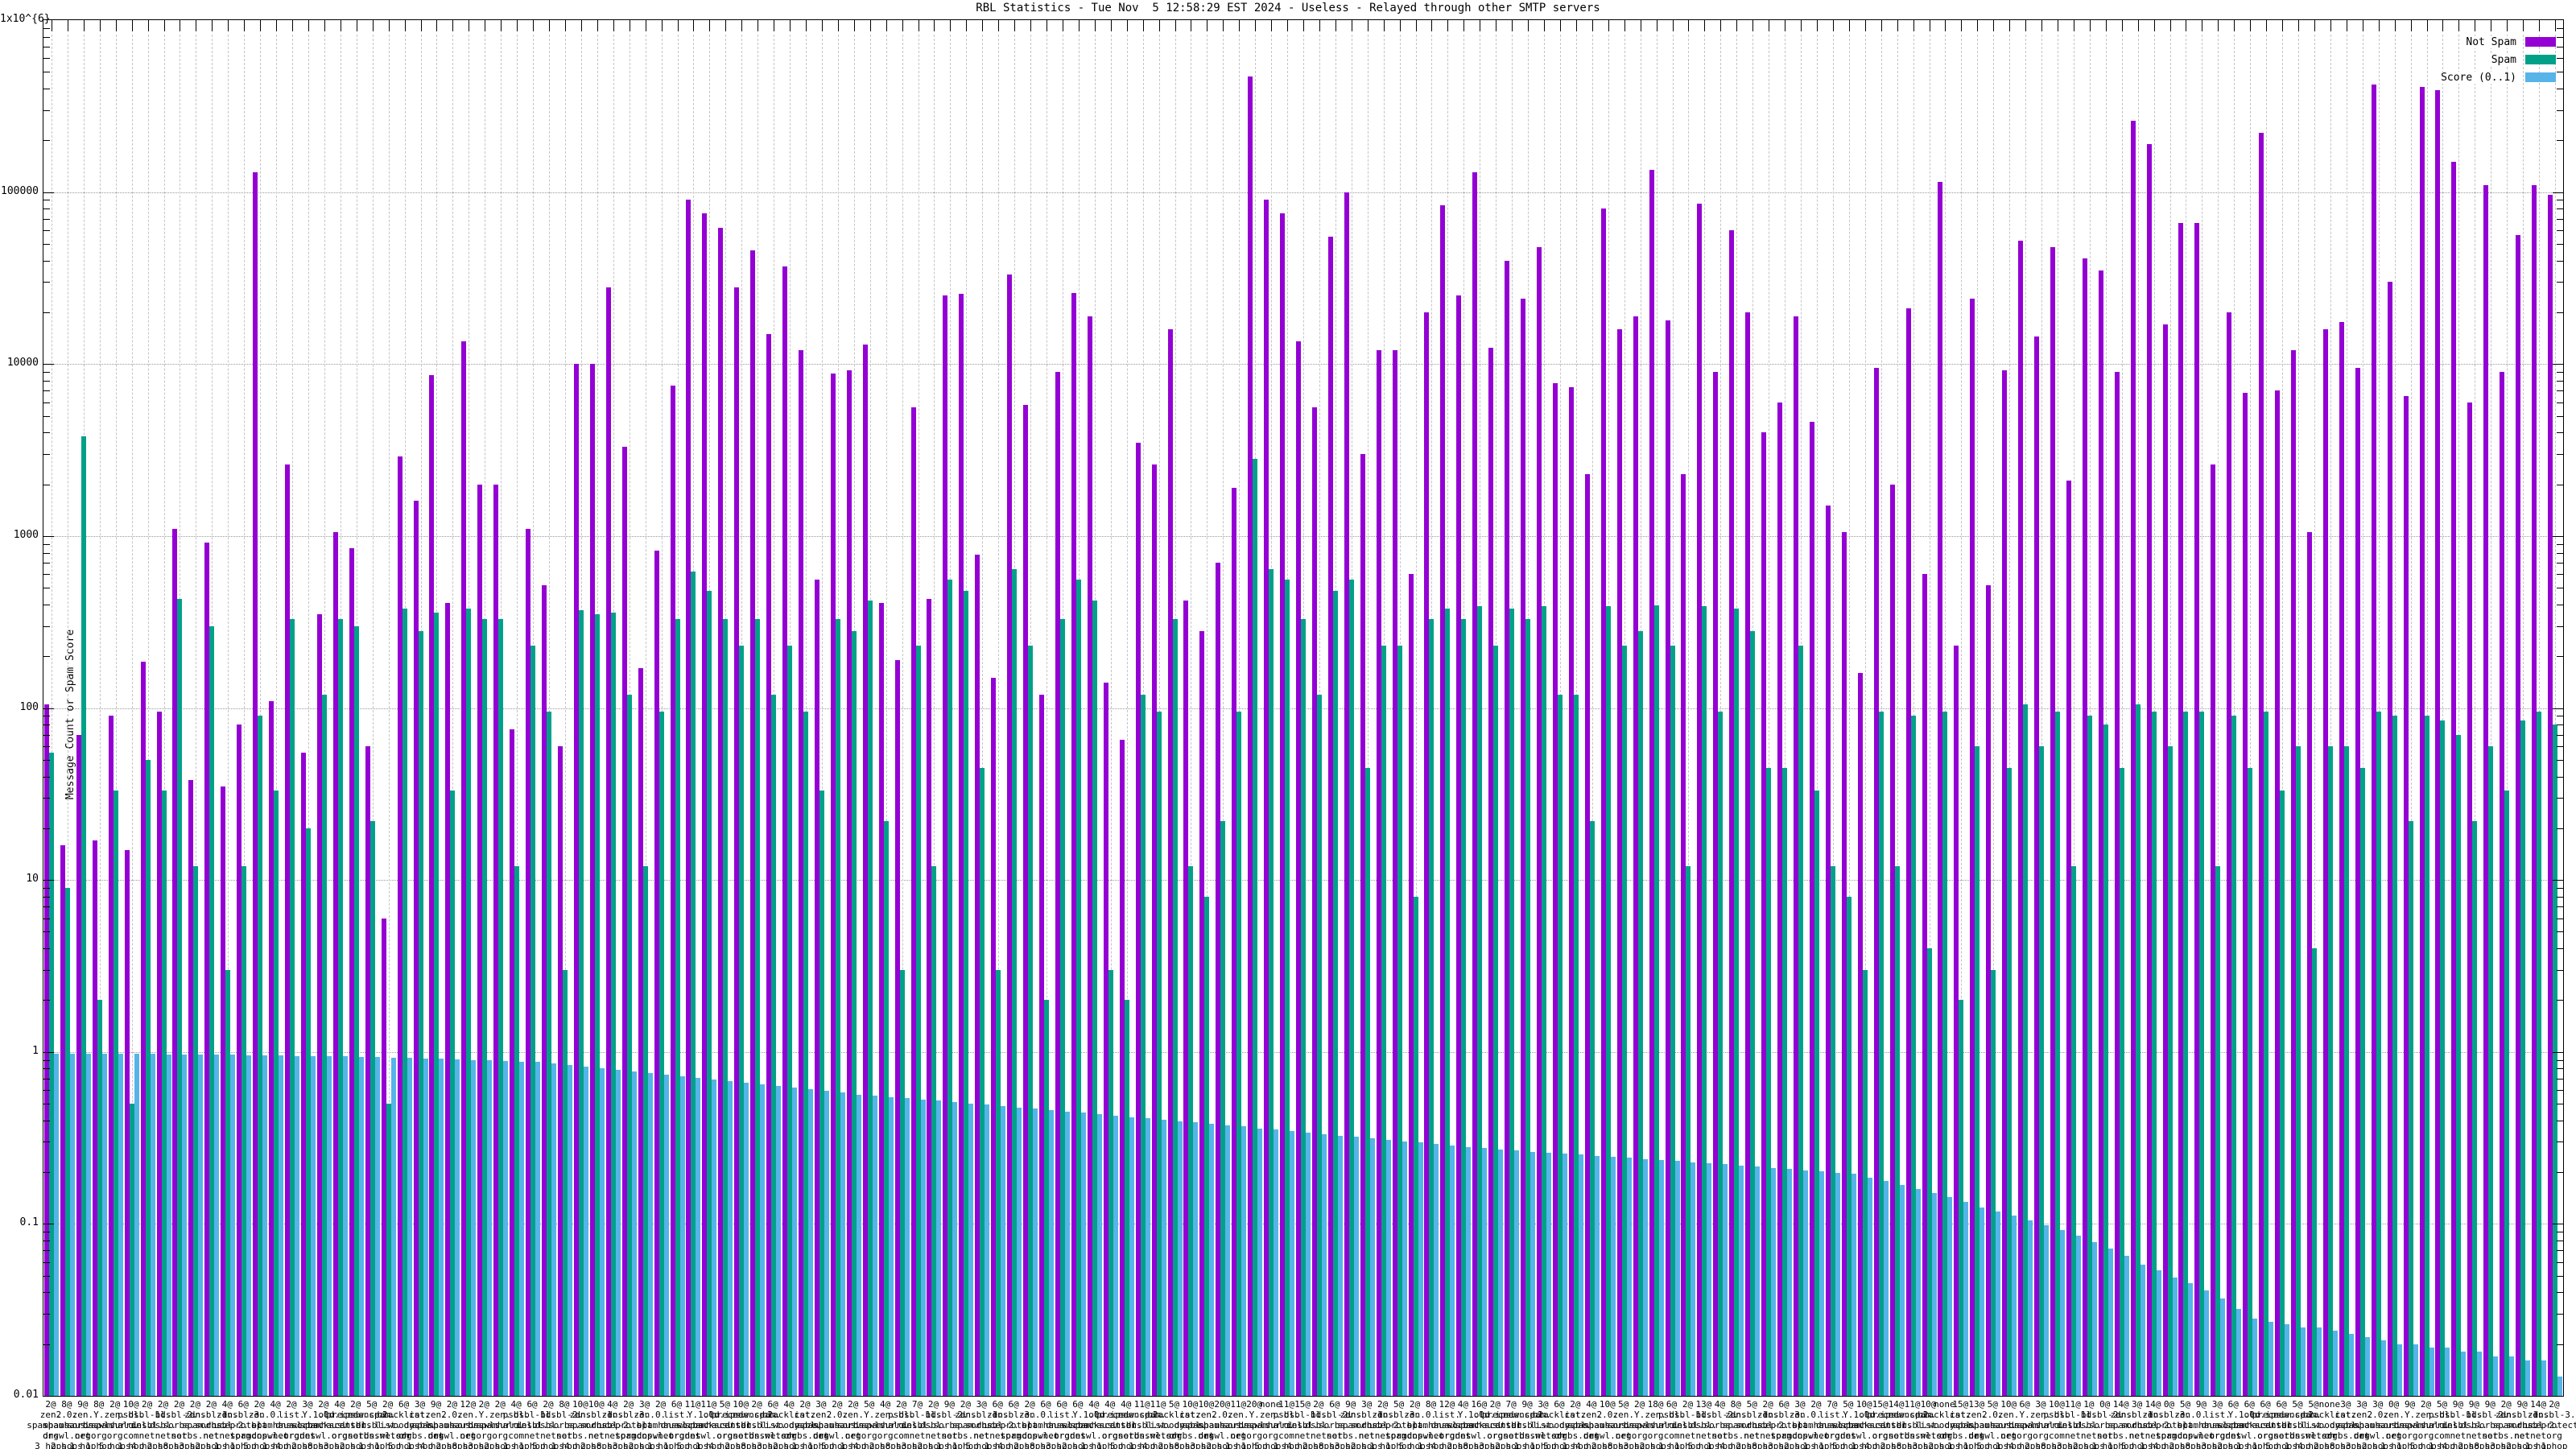 Image resolution: width=2576 pixels, height=1449 pixels. I want to click on x-tick-label: 14@, so click(2538, 1404).